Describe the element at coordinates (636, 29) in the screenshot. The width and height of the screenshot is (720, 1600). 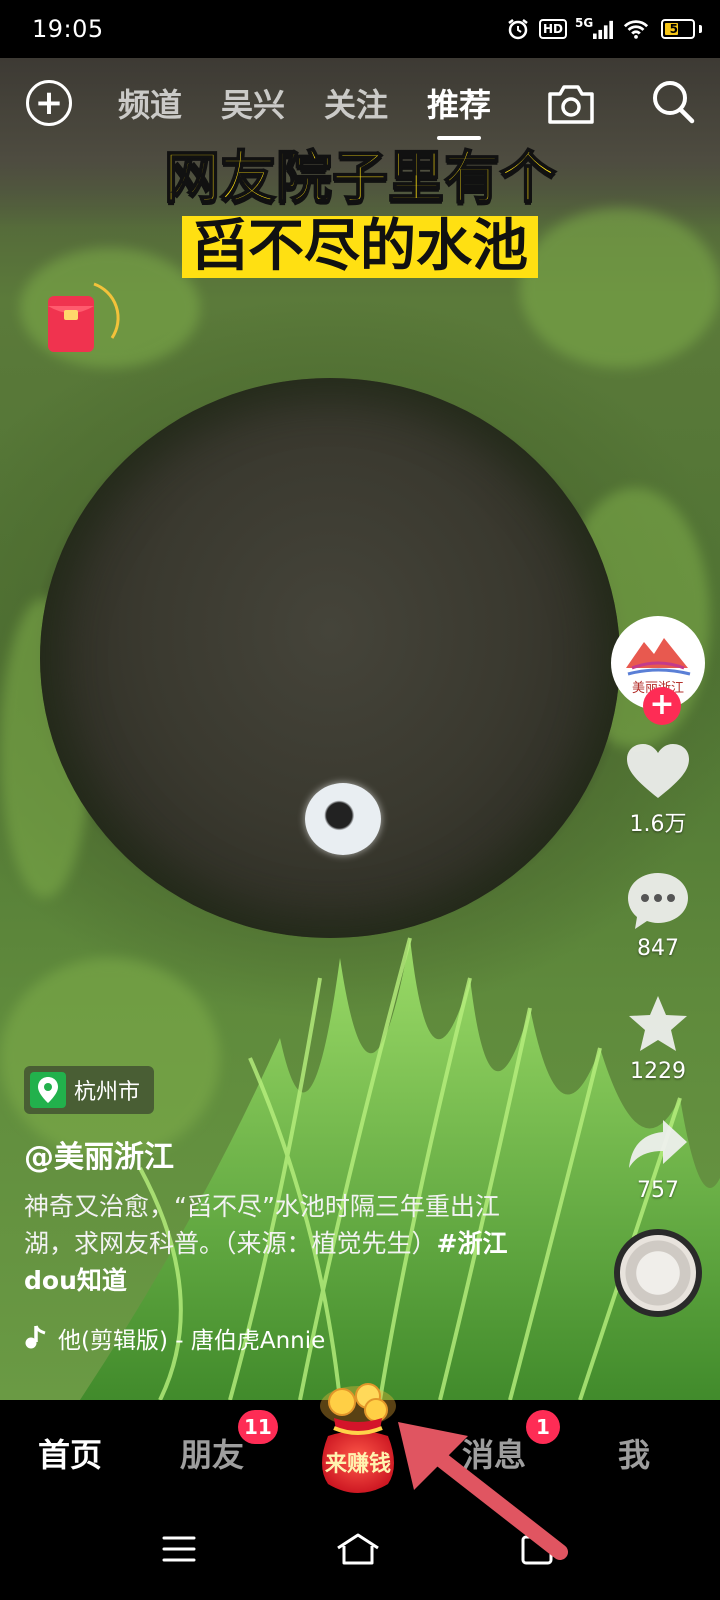
I see `wifi-icon` at that location.